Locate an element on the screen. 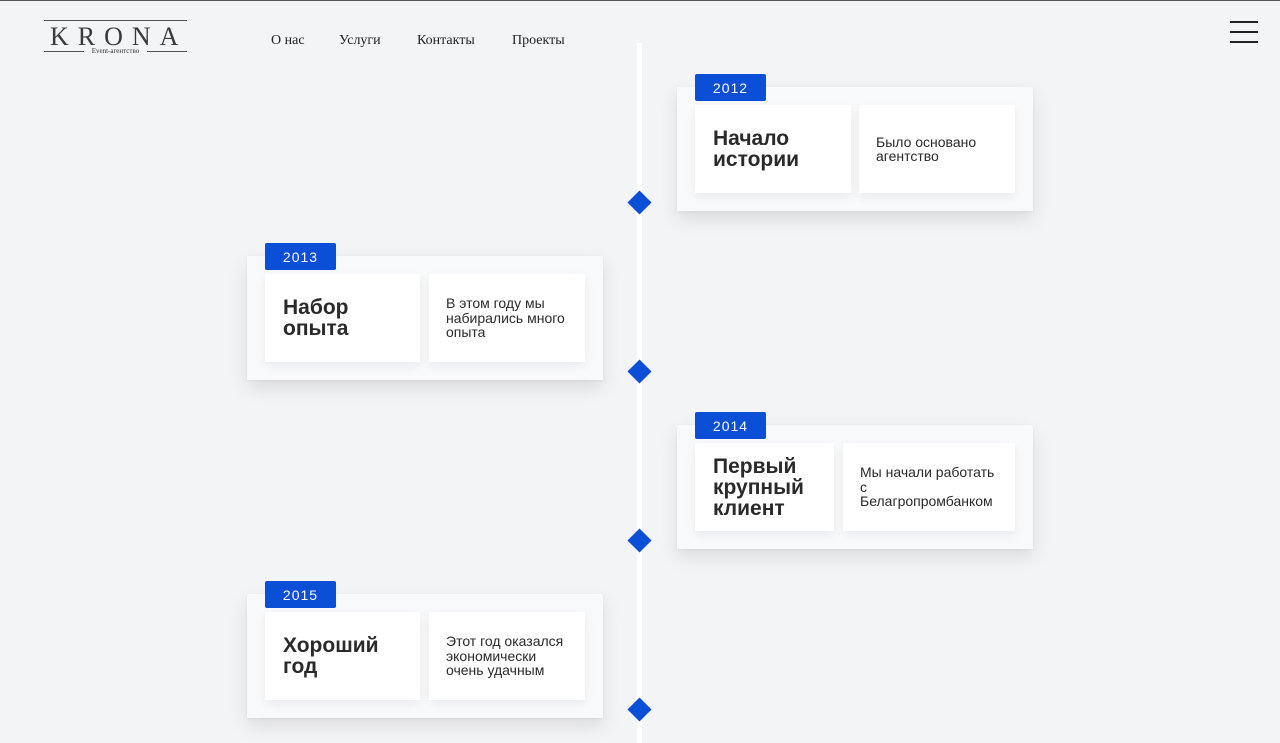  year-badge: 2013 is located at coordinates (300, 256).